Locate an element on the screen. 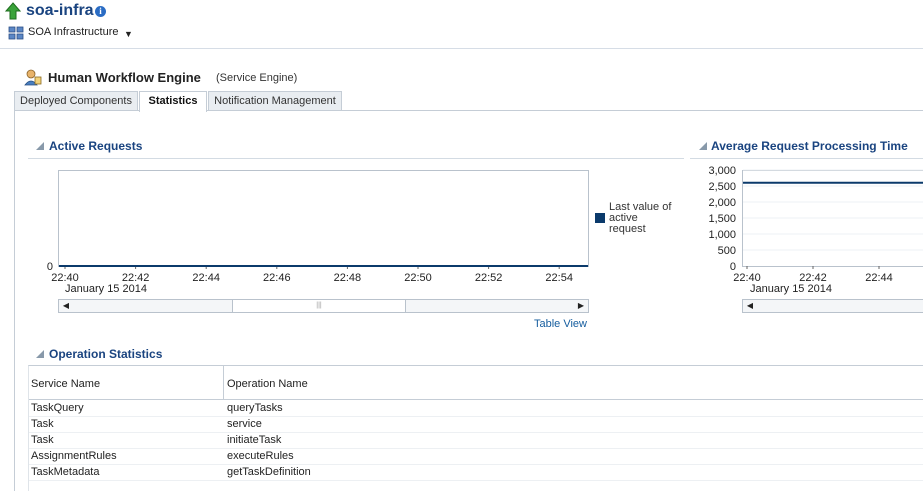 The image size is (923, 491). header-divider is located at coordinates (461, 48).